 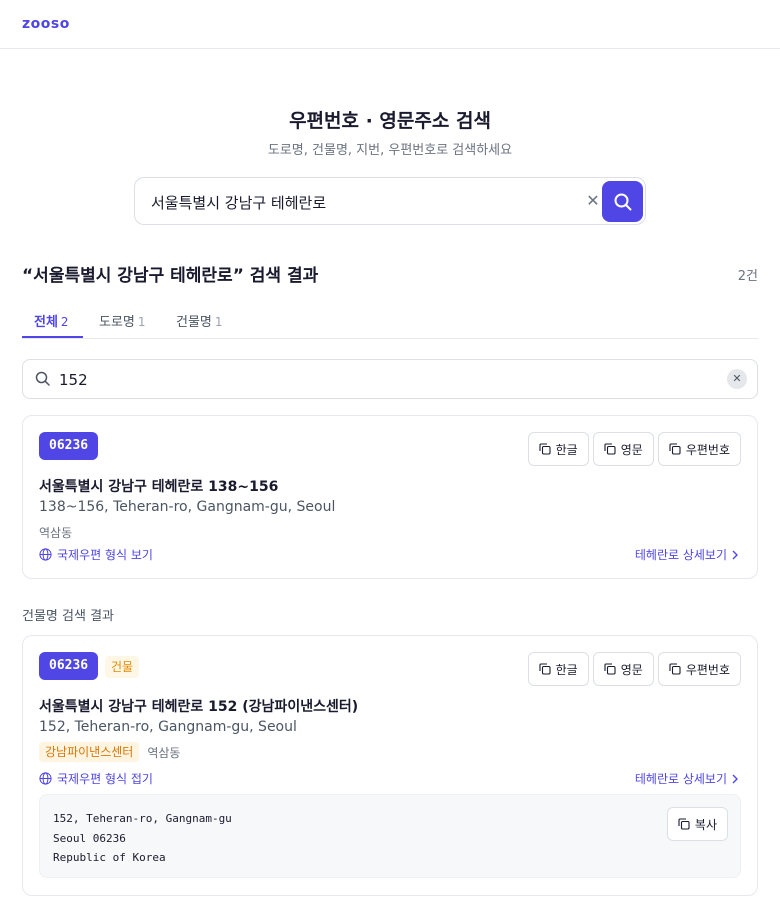 What do you see at coordinates (361, 202) in the screenshot?
I see `main-search-input` at bounding box center [361, 202].